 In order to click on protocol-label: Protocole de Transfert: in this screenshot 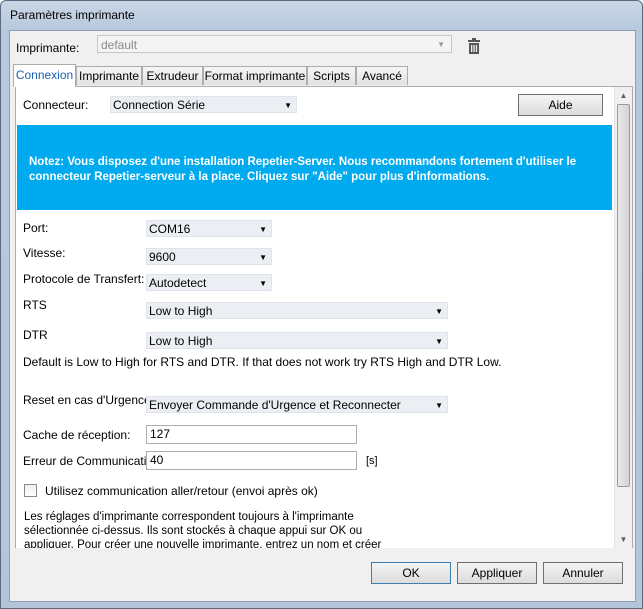, I will do `click(84, 279)`.